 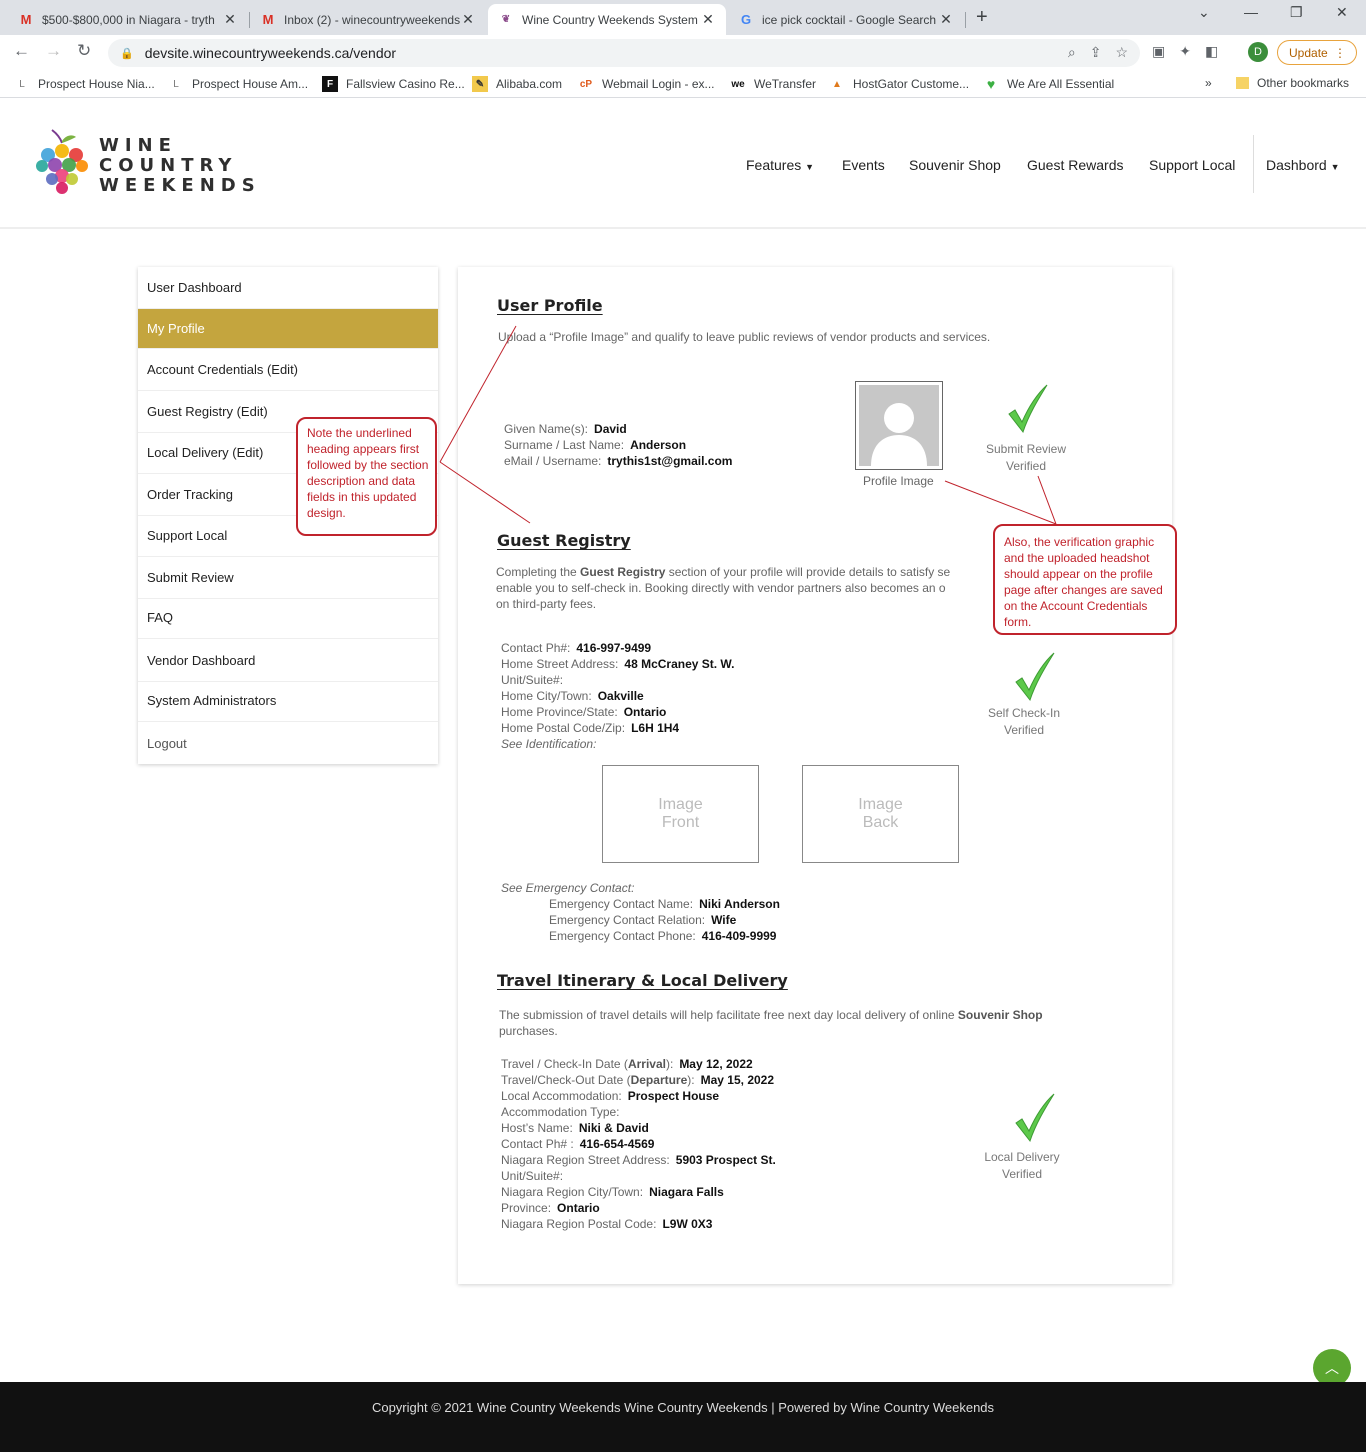 I want to click on field-label-text: Travel / Check-In Date (, so click(x=564, y=1064).